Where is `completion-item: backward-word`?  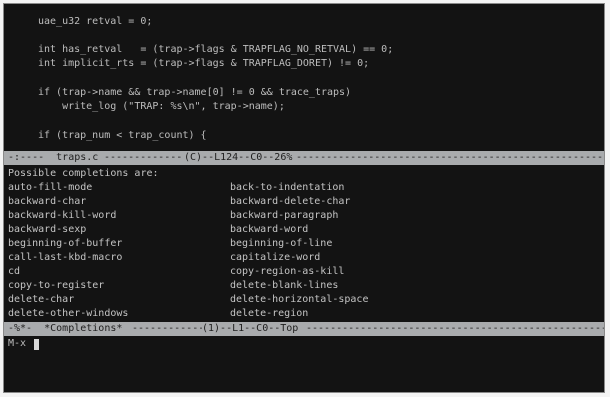
completion-item: backward-word is located at coordinates (269, 229).